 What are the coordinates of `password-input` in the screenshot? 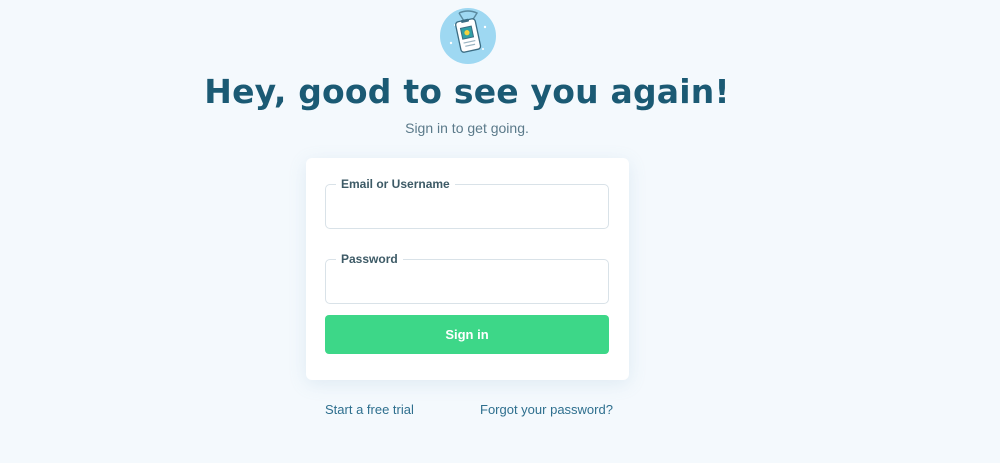 It's located at (467, 281).